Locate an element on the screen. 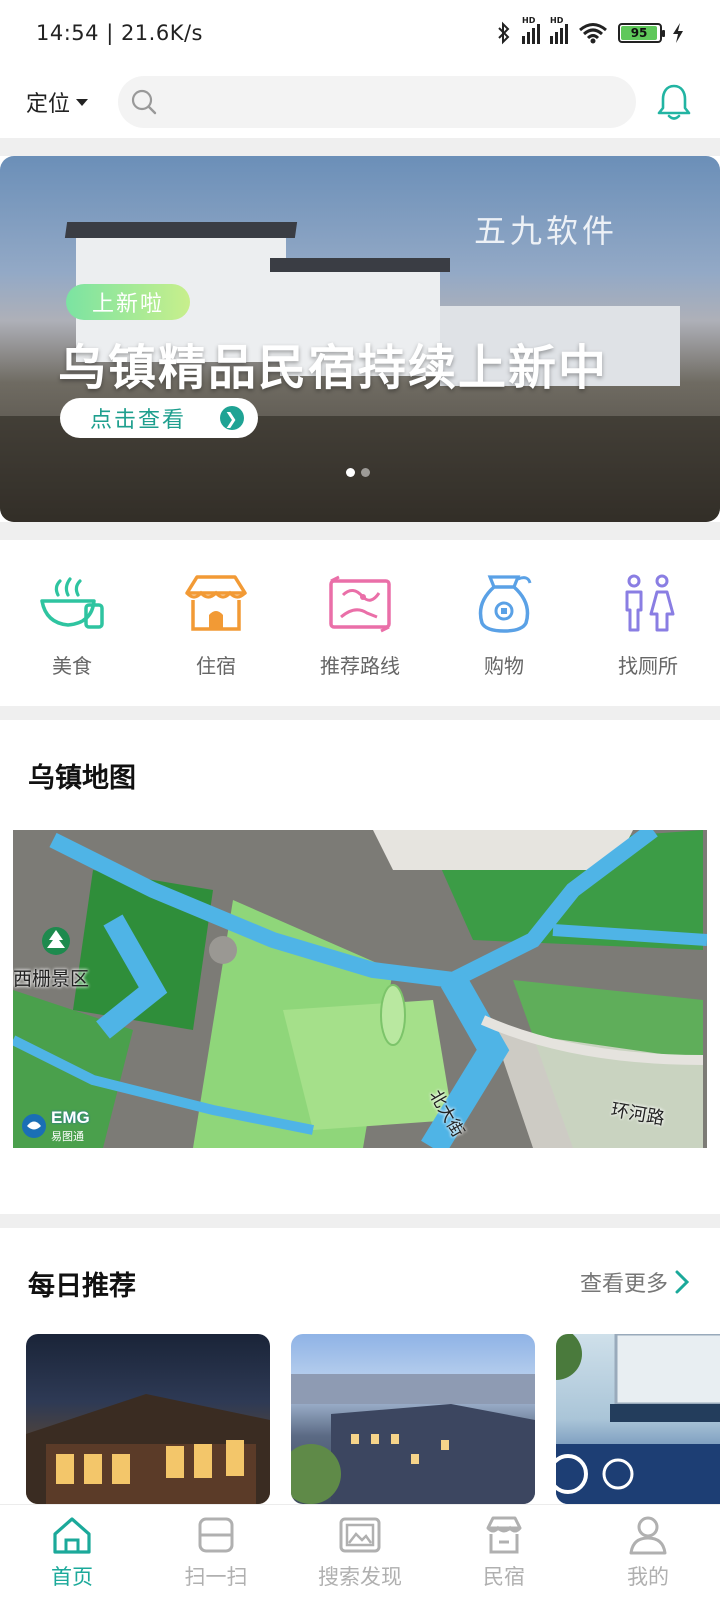 The image size is (720, 1600). status-bar: 14:54 | 21.6K/s HD HD 95 is located at coordinates (360, 33).